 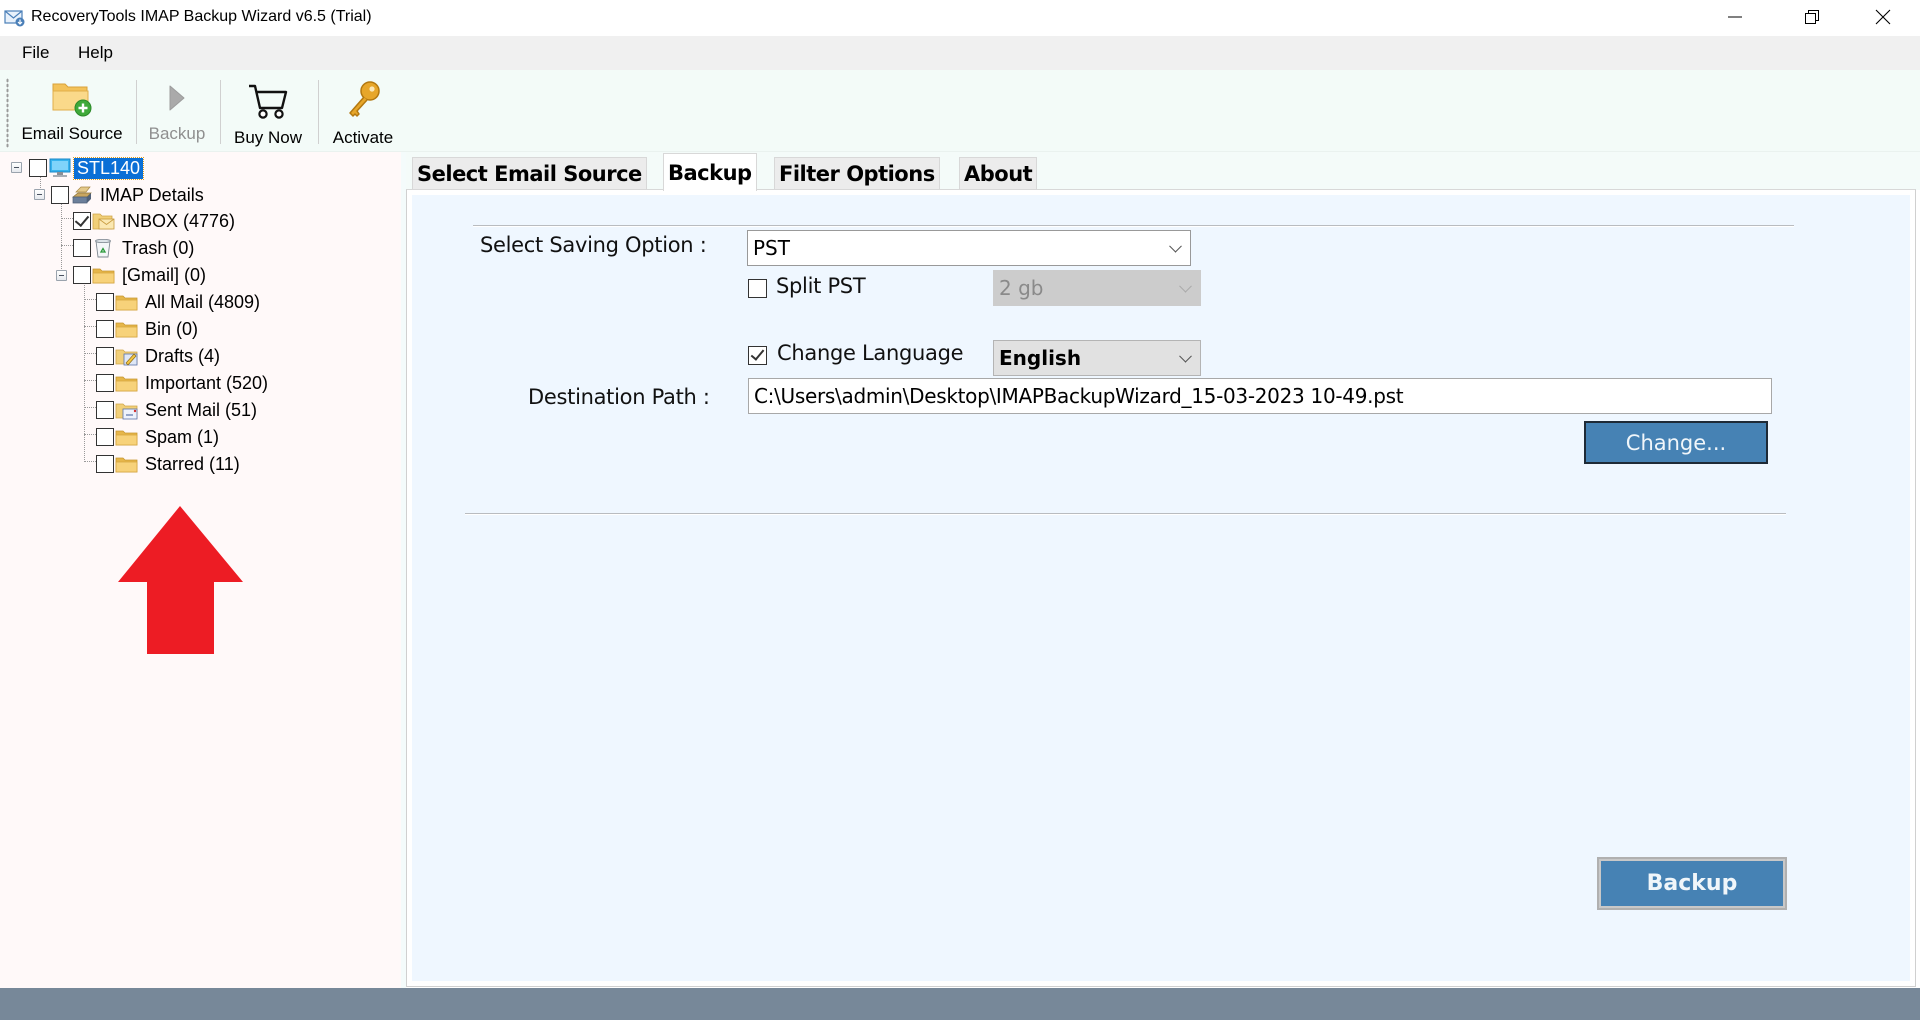 What do you see at coordinates (960, 1004) in the screenshot?
I see `status-bar` at bounding box center [960, 1004].